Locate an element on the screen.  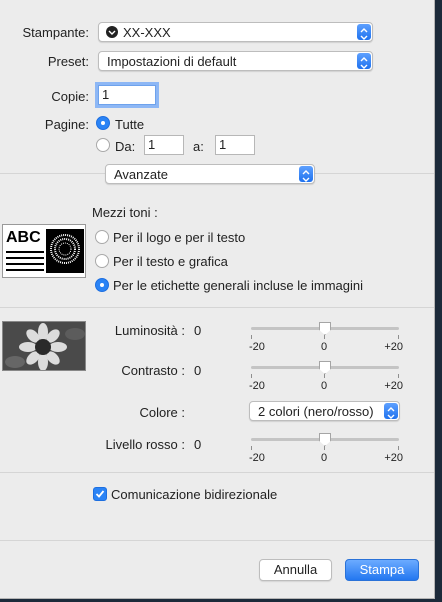
cancel-button: Annulla is located at coordinates (295, 570).